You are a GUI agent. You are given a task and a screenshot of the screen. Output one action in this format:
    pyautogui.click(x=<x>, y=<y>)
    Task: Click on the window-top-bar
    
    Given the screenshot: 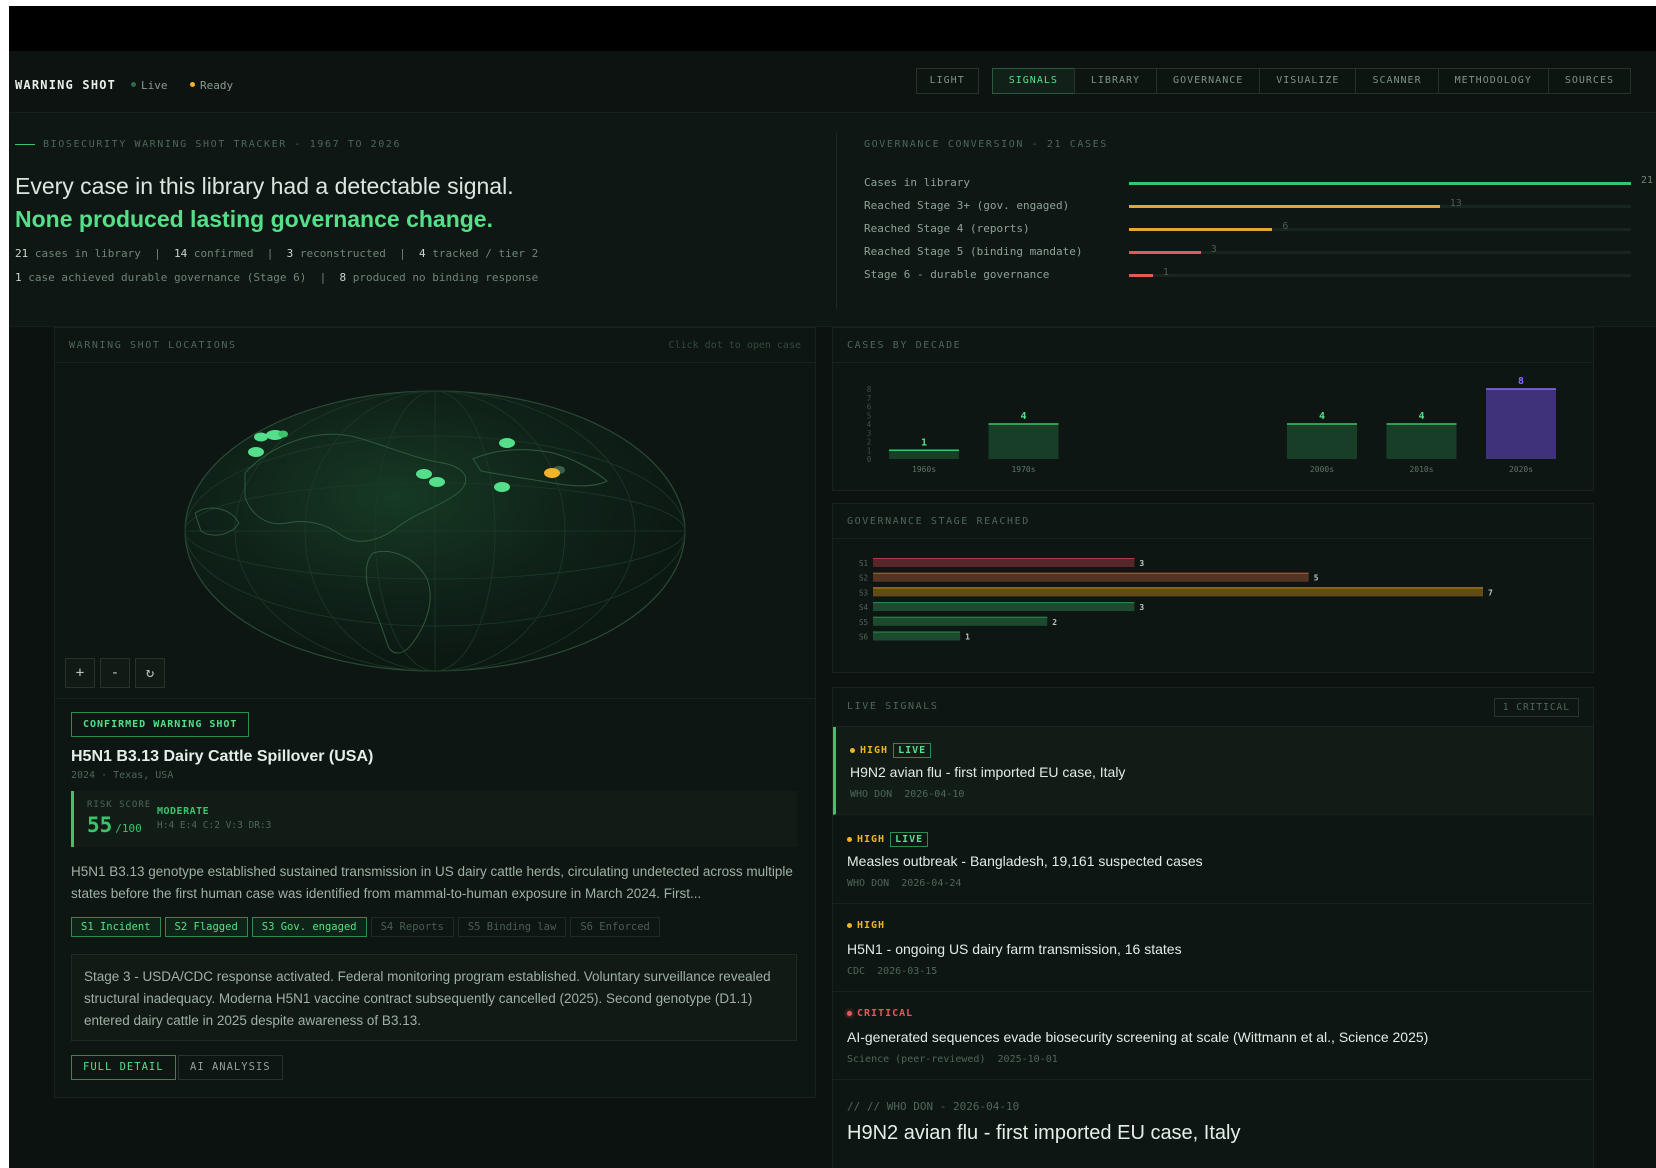 What is the action you would take?
    pyautogui.click(x=832, y=28)
    